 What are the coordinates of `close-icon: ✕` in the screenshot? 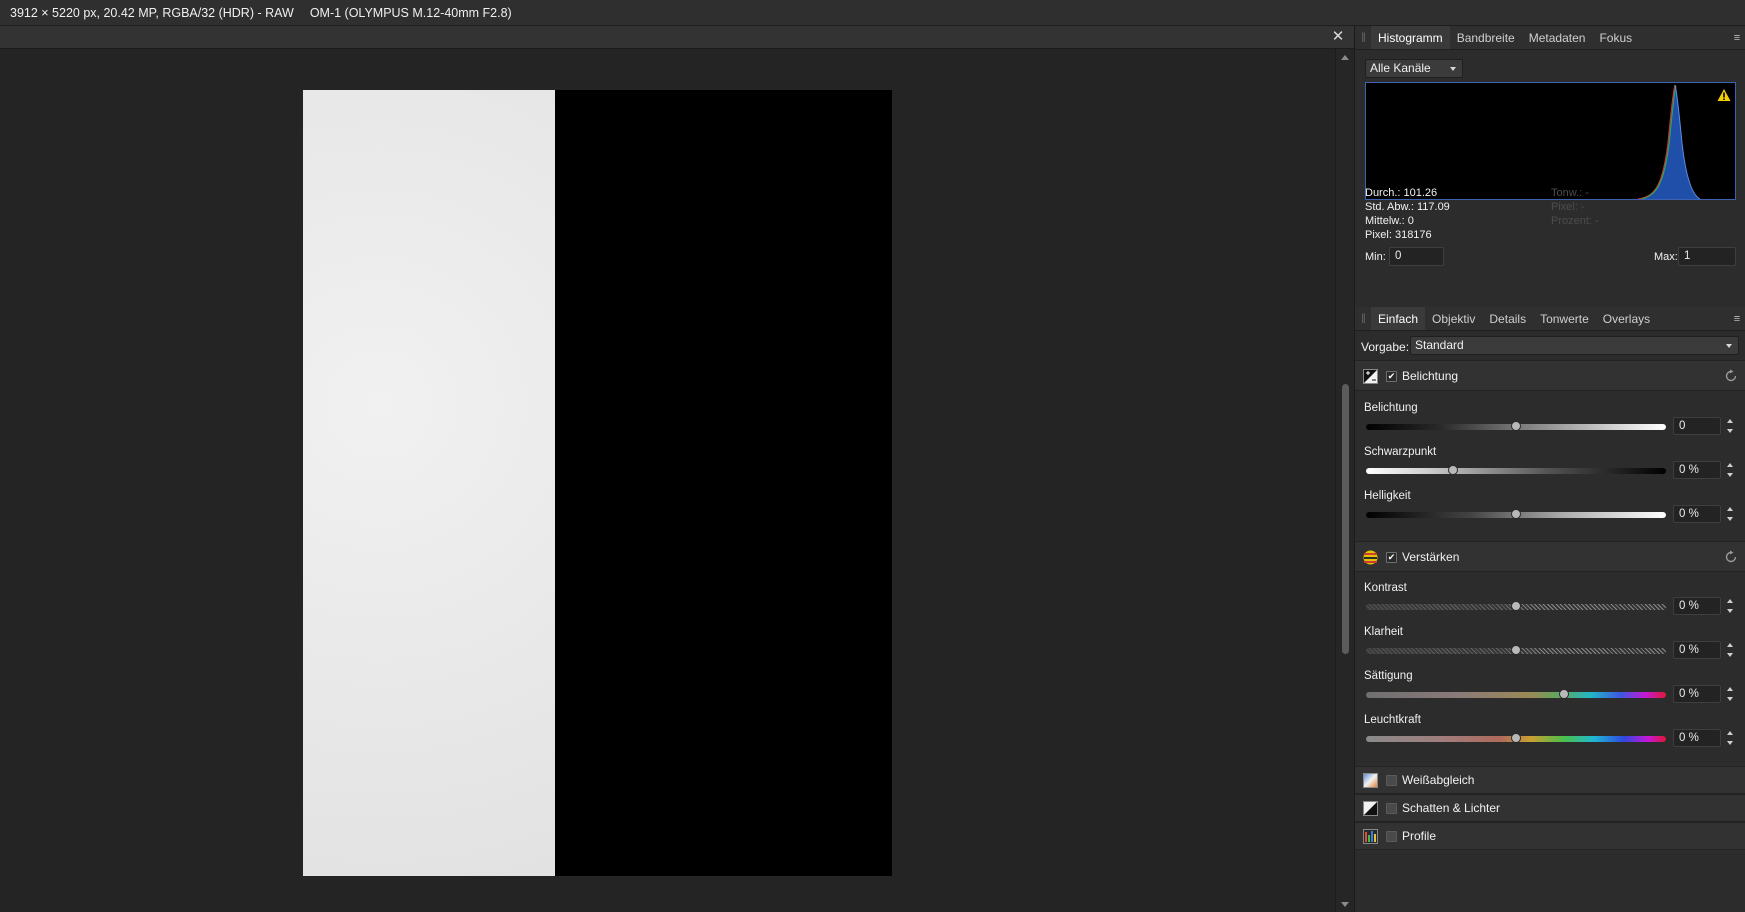 It's located at (1338, 36).